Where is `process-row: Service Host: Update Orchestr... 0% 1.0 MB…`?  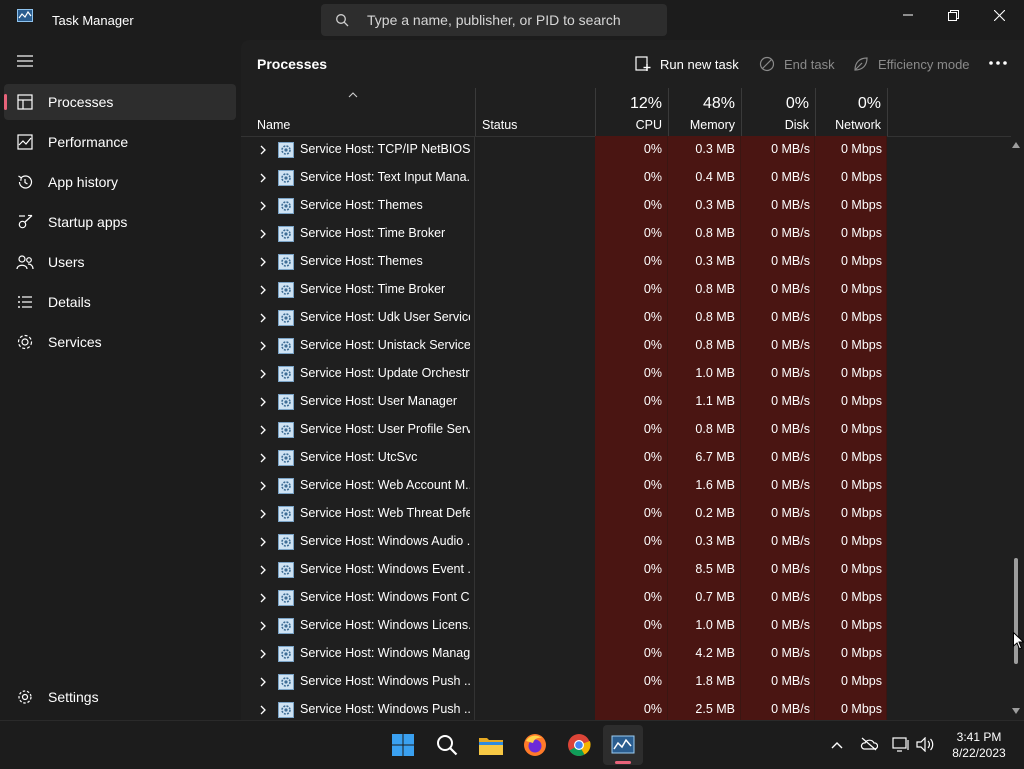 process-row: Service Host: Update Orchestr... 0% 1.0 MB… is located at coordinates (626, 374).